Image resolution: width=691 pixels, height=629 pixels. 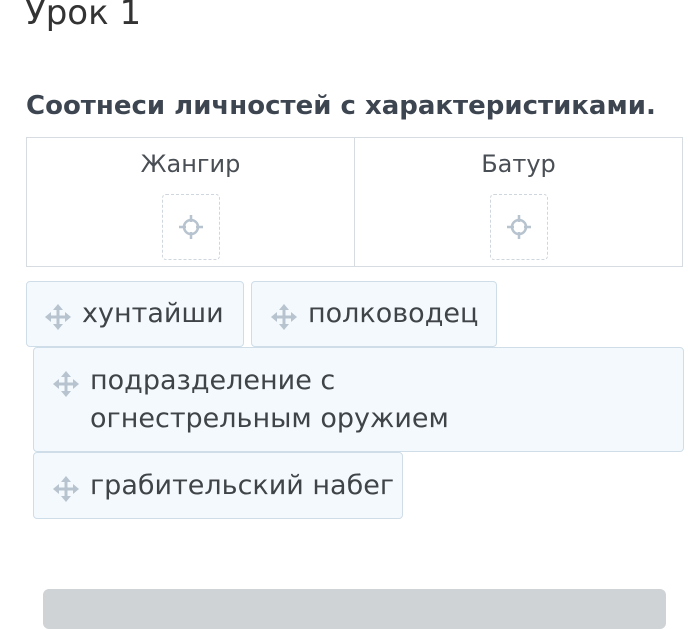 I want to click on match-column-zhangir: Жангир, so click(x=190, y=202).